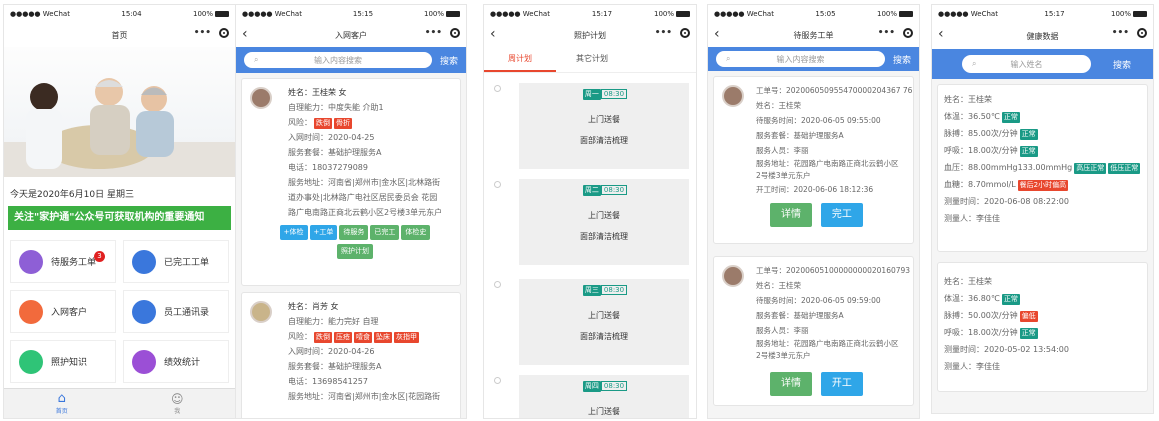 The height and width of the screenshot is (421, 1159). I want to click on home-icon: ⌂, so click(61, 398).